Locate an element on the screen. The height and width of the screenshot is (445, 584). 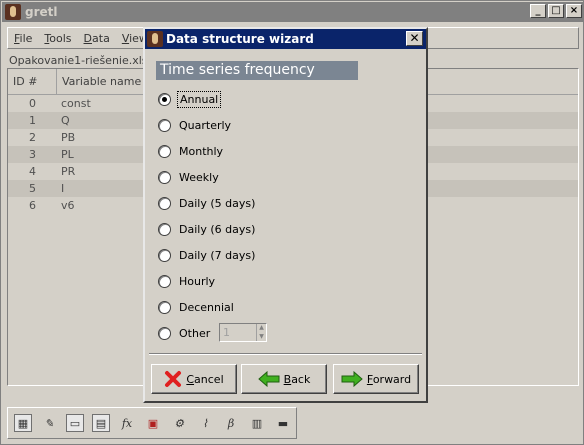
cancel-button: Cancel is located at coordinates (194, 379).